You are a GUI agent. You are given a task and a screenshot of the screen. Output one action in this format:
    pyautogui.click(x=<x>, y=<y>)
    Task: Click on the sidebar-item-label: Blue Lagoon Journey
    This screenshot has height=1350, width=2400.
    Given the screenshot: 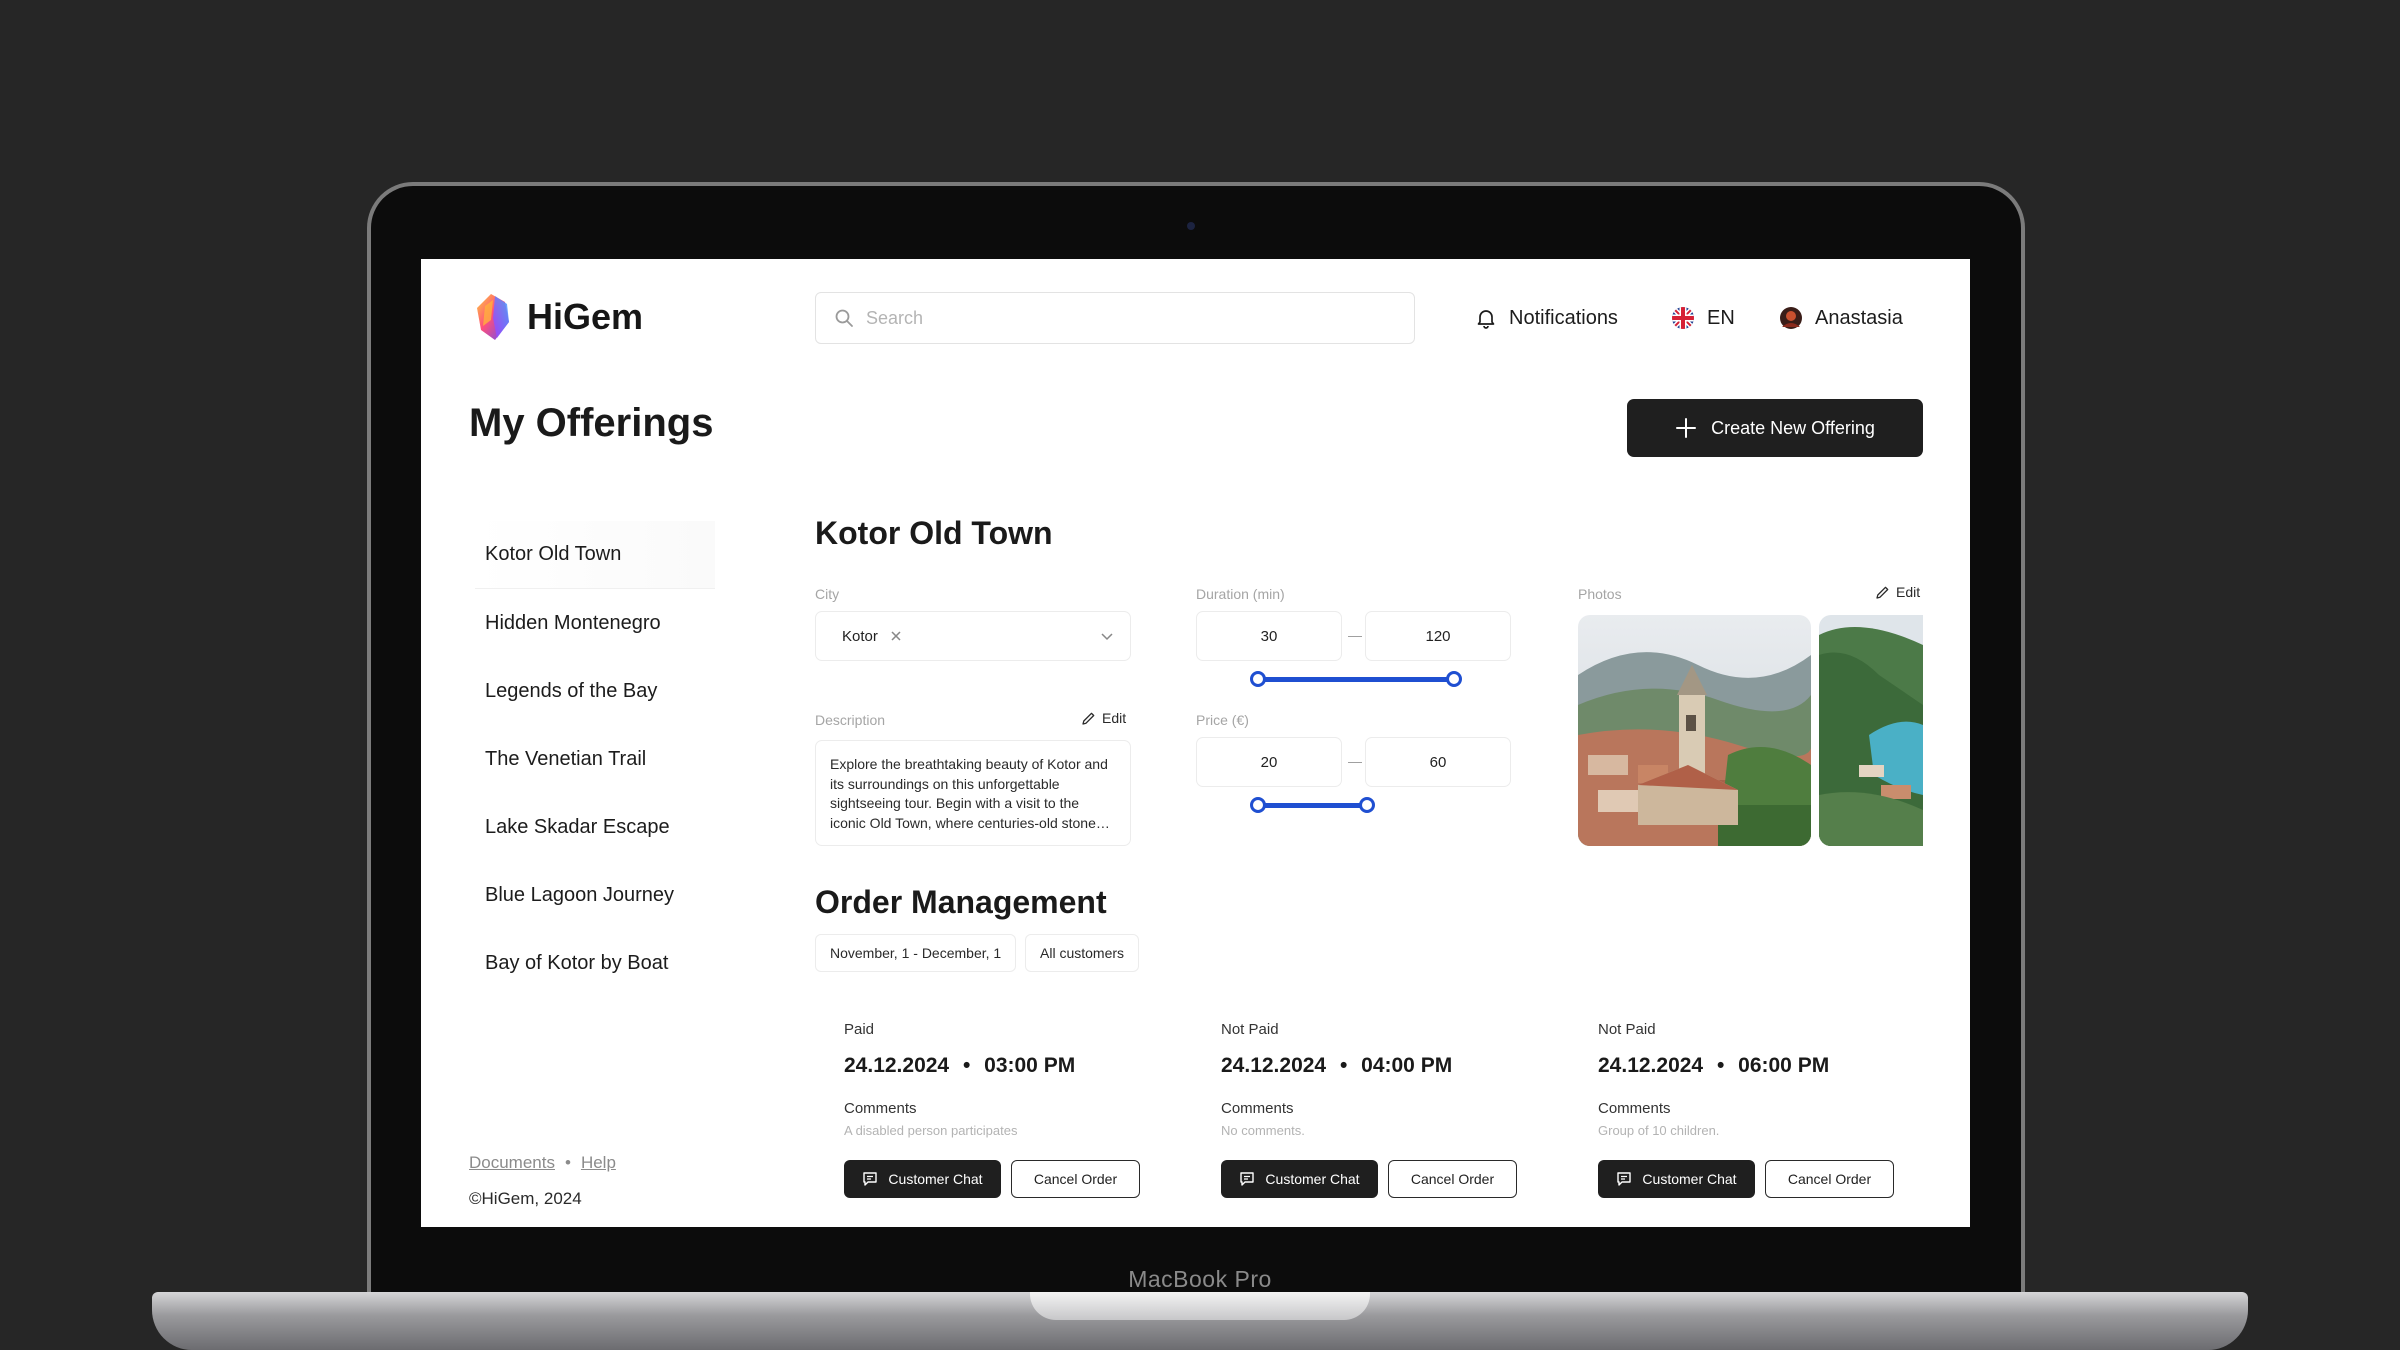 What is the action you would take?
    pyautogui.click(x=580, y=894)
    